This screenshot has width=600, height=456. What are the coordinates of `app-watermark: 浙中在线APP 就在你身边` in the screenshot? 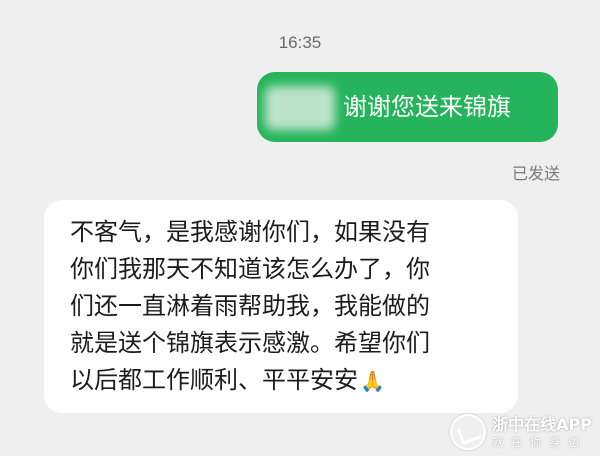 It's located at (521, 432).